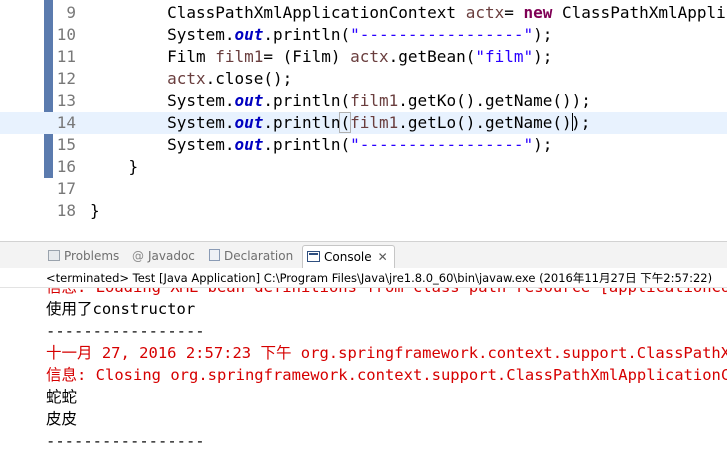  What do you see at coordinates (363, 211) in the screenshot?
I see `code-line: 18}` at bounding box center [363, 211].